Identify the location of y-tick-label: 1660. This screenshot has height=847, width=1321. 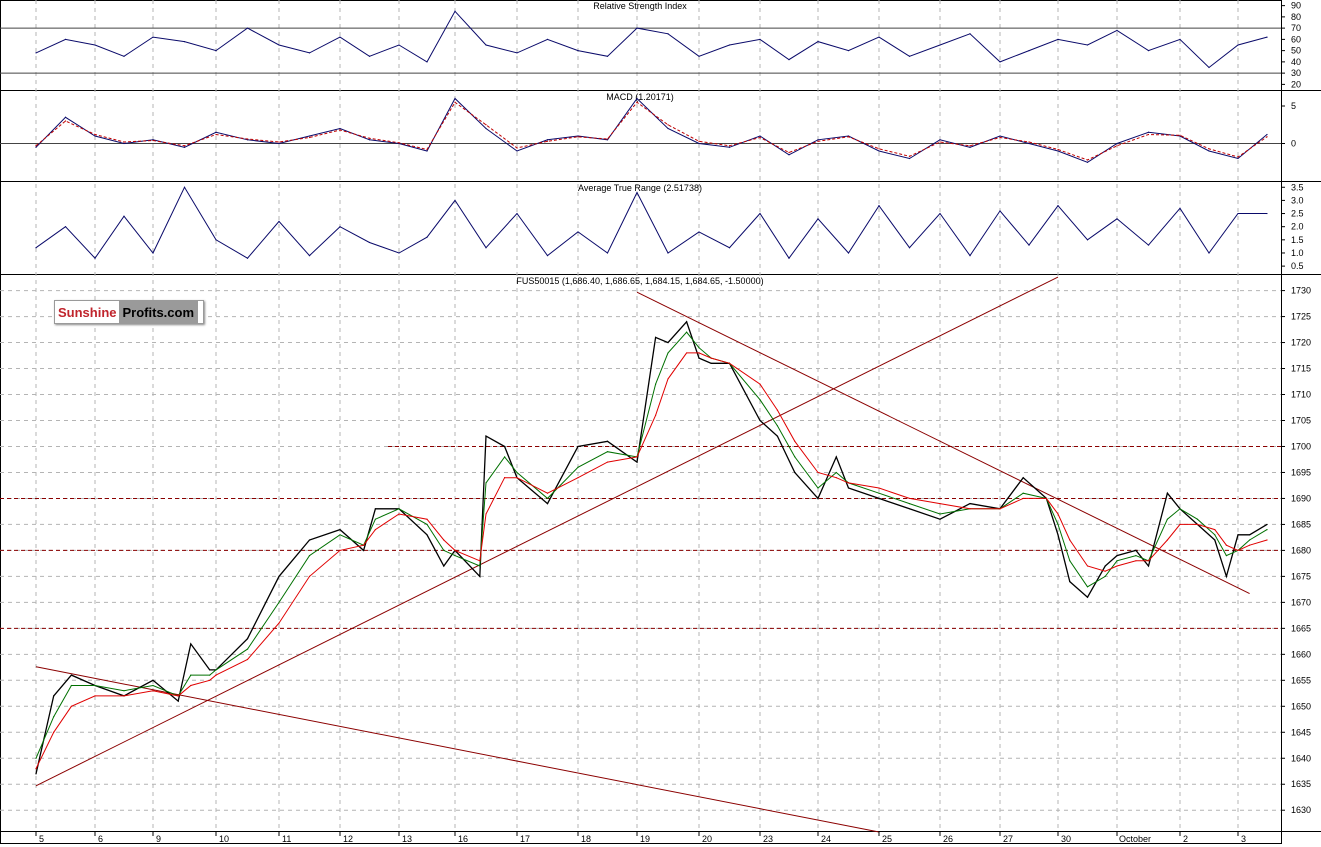
(1301, 654).